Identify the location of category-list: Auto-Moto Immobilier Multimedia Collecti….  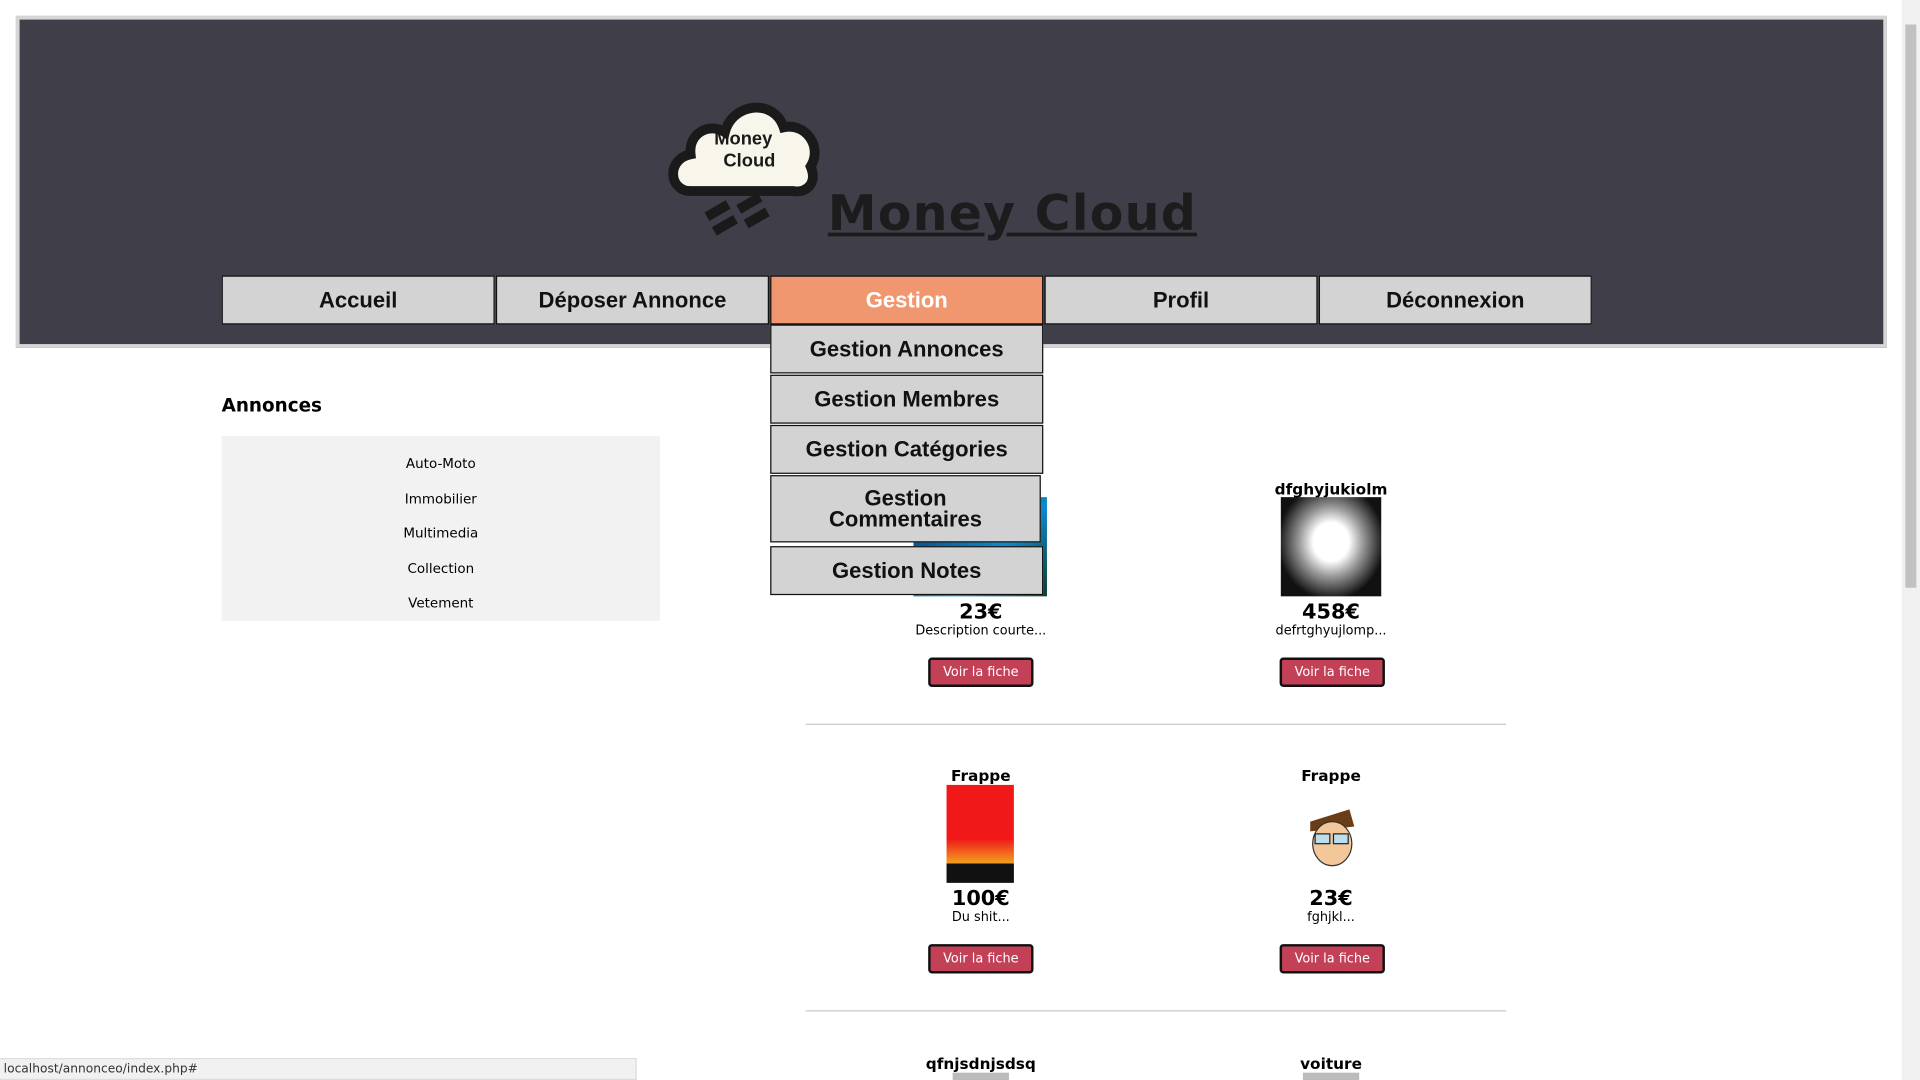
(441, 528).